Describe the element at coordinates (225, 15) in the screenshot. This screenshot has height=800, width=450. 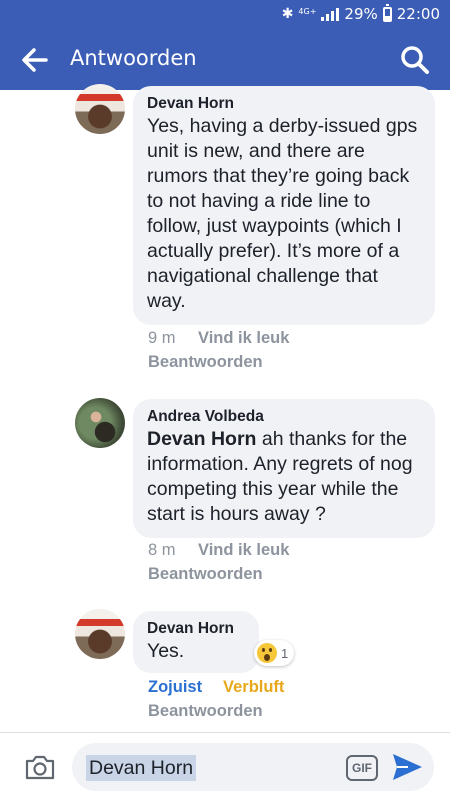
I see `status-bar: ✱ 4G+ 29% 22:00` at that location.